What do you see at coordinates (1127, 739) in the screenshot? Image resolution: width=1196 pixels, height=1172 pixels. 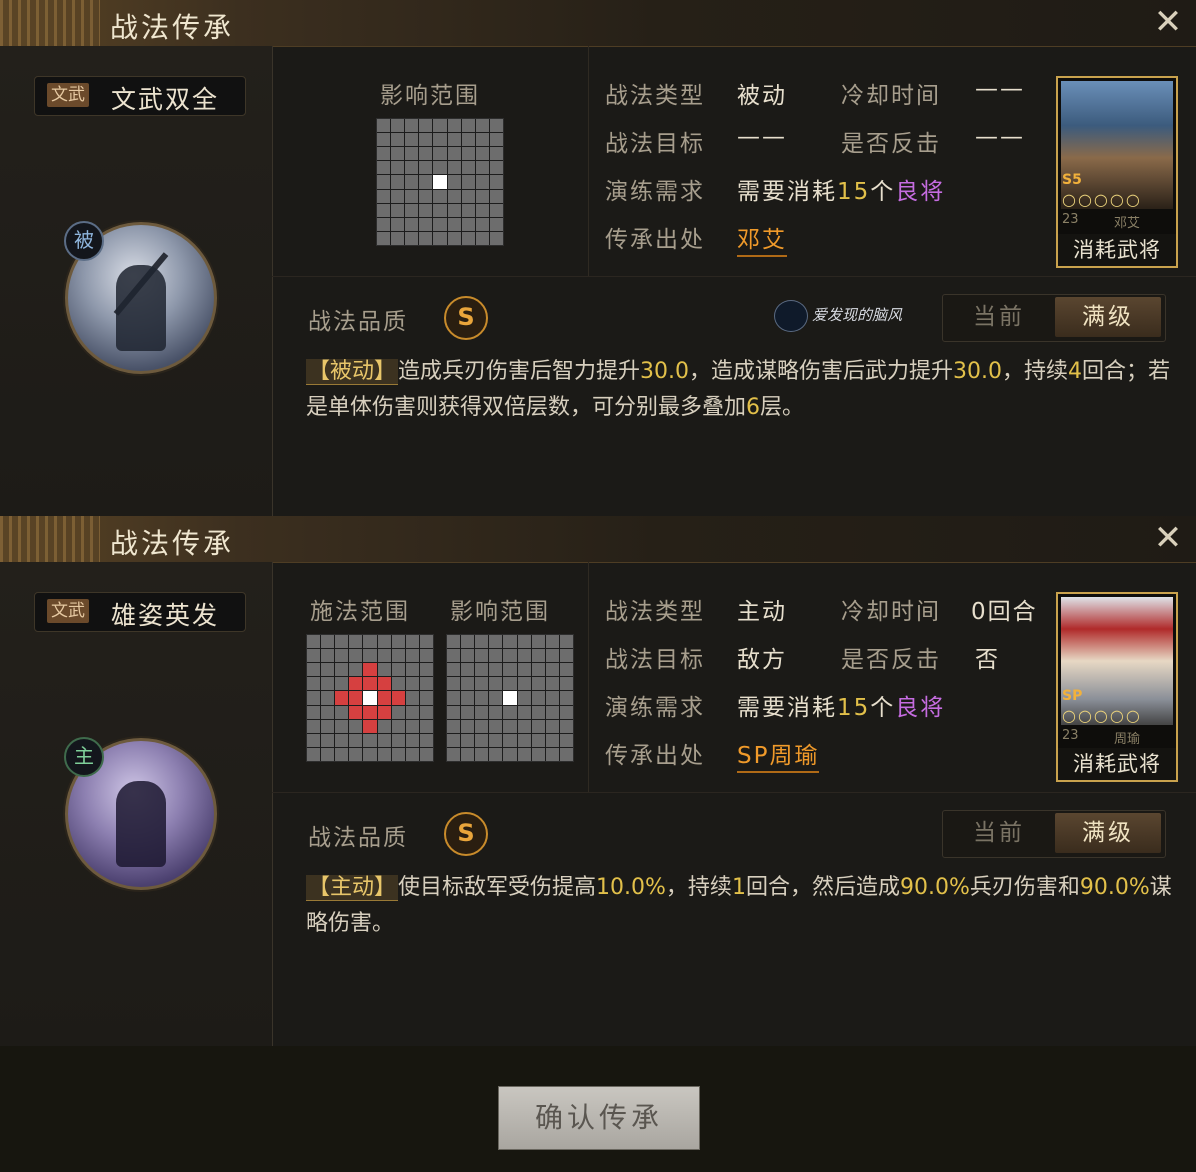 I see `card-general-name: 周瑜` at bounding box center [1127, 739].